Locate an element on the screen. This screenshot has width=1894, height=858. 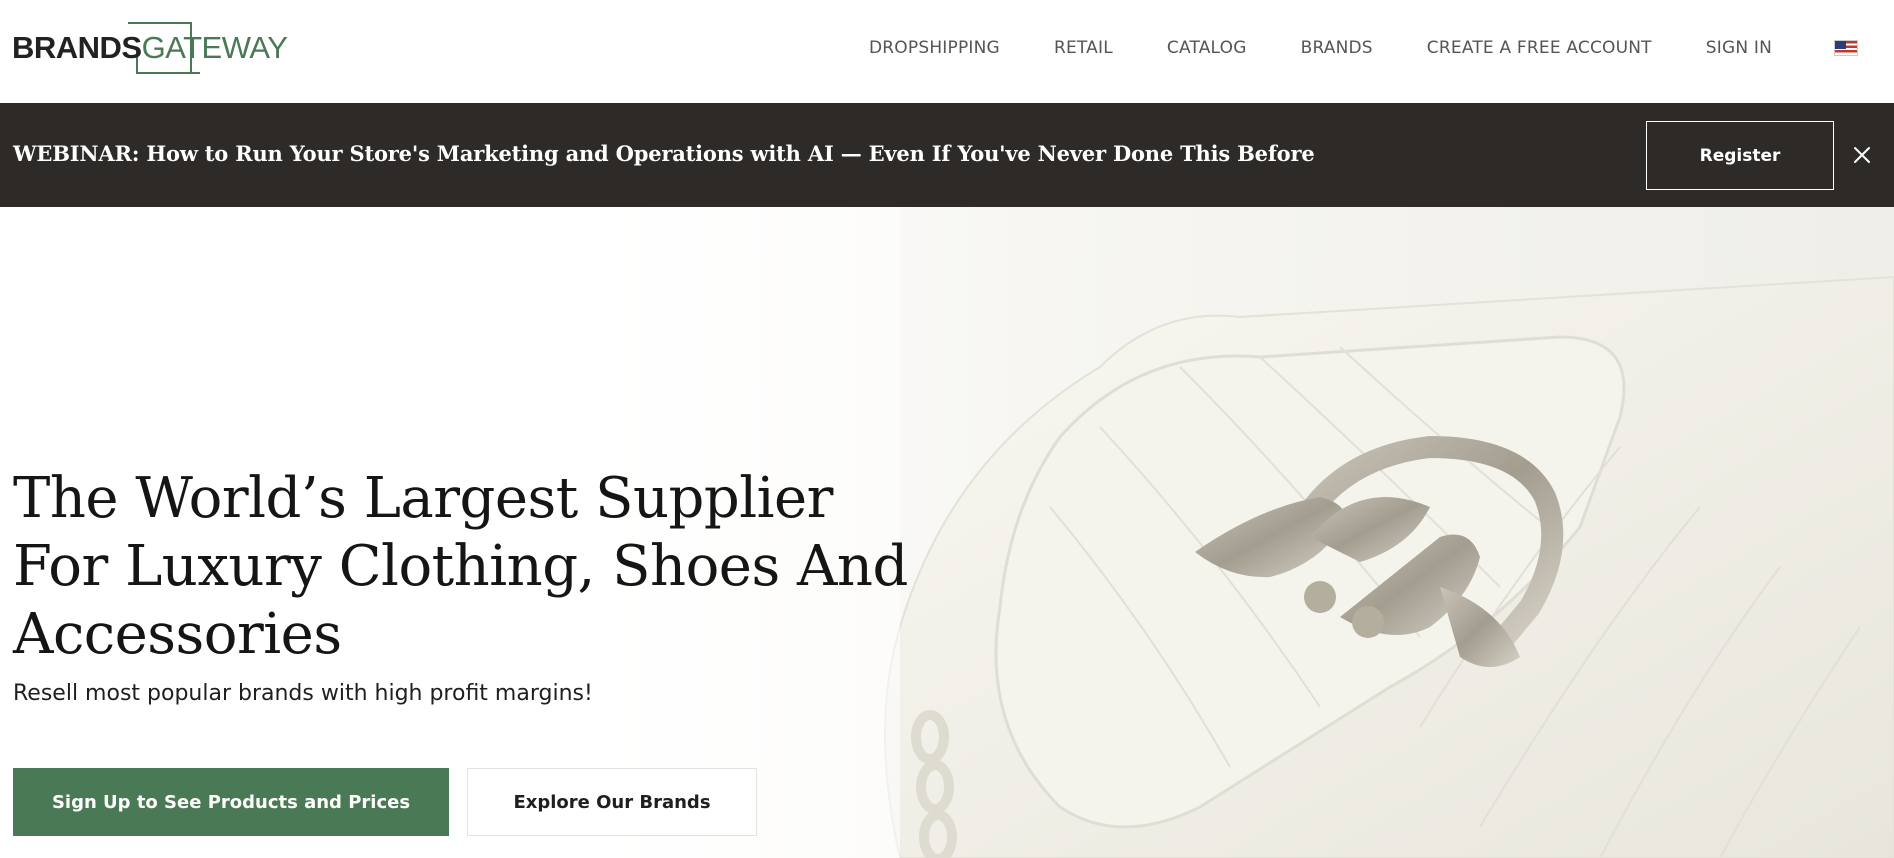
nav-brands: BRANDS is located at coordinates (1337, 48).